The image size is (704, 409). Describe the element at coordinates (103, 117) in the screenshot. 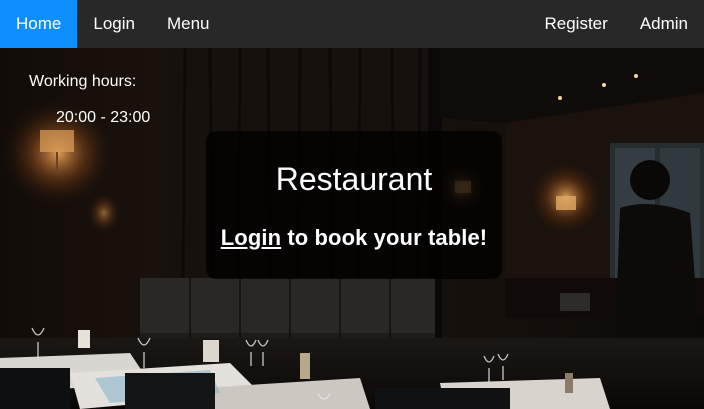

I see `working-hours-value: 20:00 - 23:00` at that location.